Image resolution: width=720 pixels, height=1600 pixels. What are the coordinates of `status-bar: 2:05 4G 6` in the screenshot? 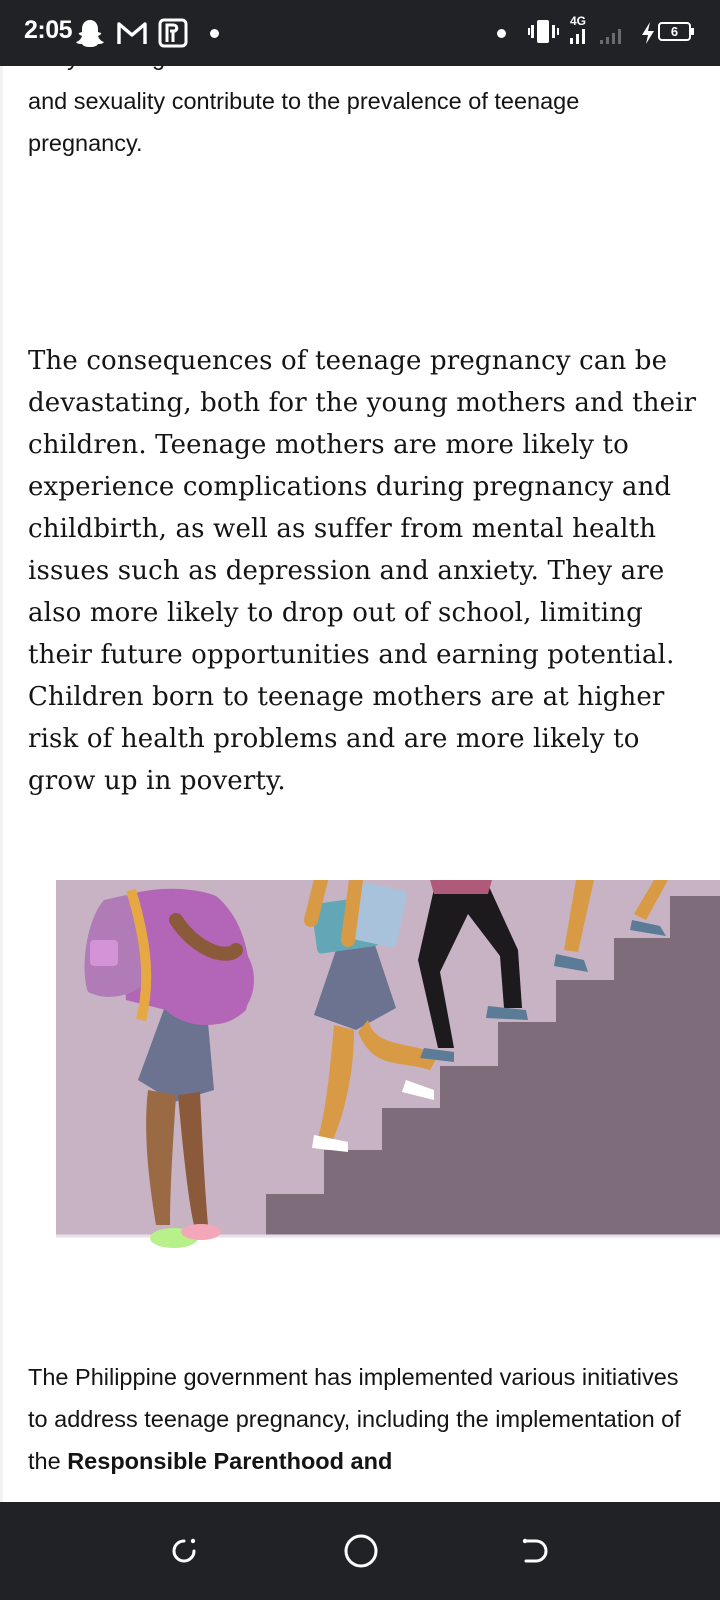 It's located at (360, 33).